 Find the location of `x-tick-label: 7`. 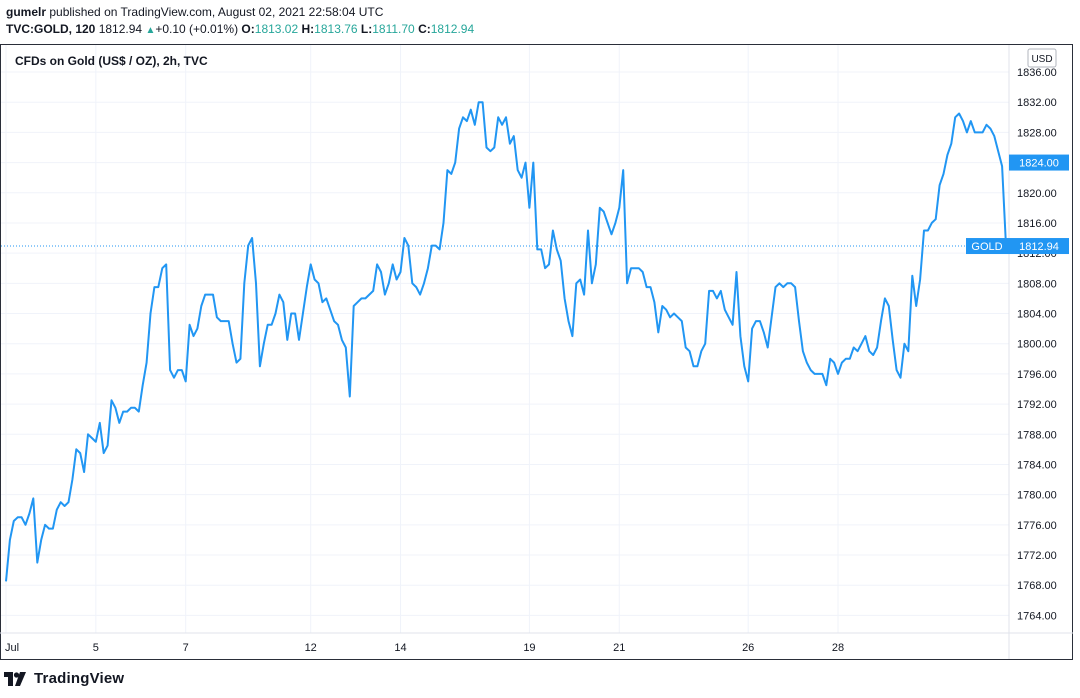

x-tick-label: 7 is located at coordinates (186, 648).